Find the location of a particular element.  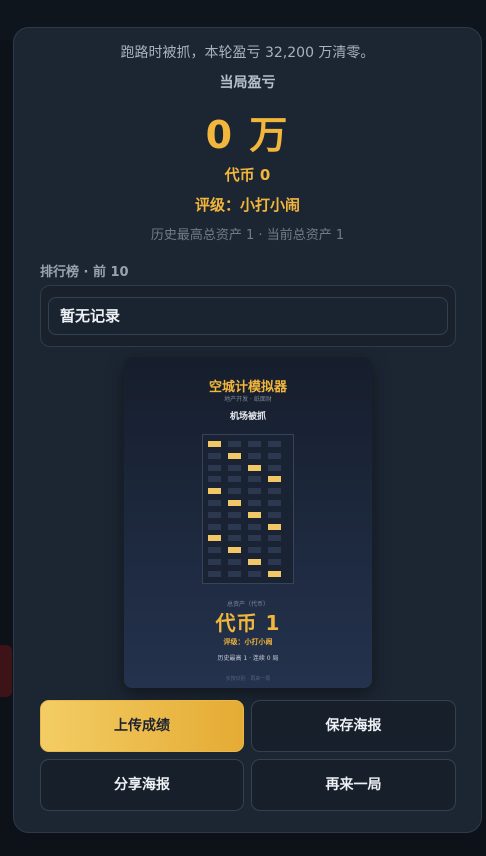

leaderboard-panel: 暂无记录 is located at coordinates (248, 316).